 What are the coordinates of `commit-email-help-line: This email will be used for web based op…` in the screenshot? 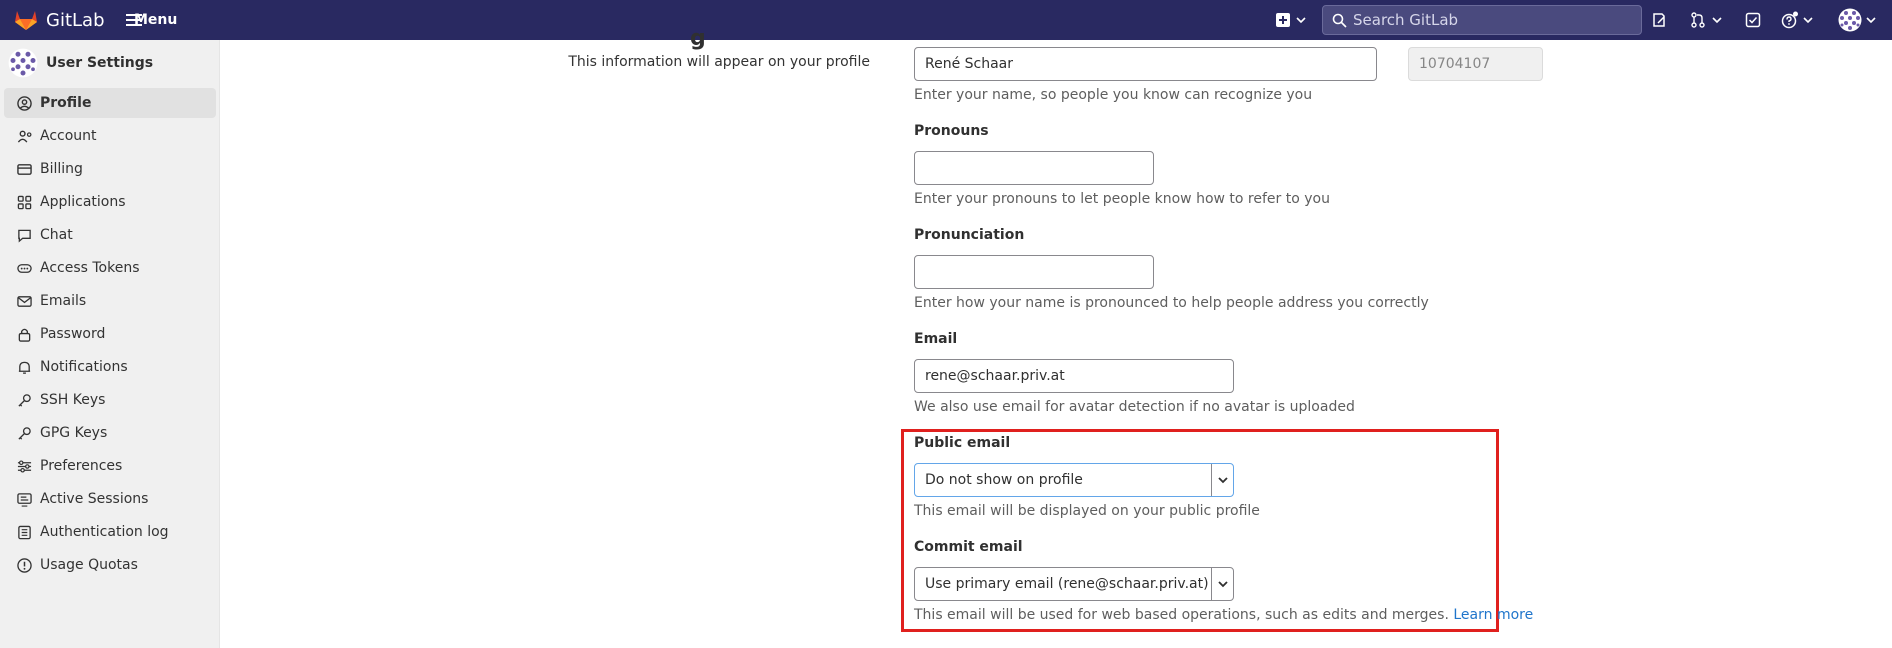 It's located at (1223, 615).